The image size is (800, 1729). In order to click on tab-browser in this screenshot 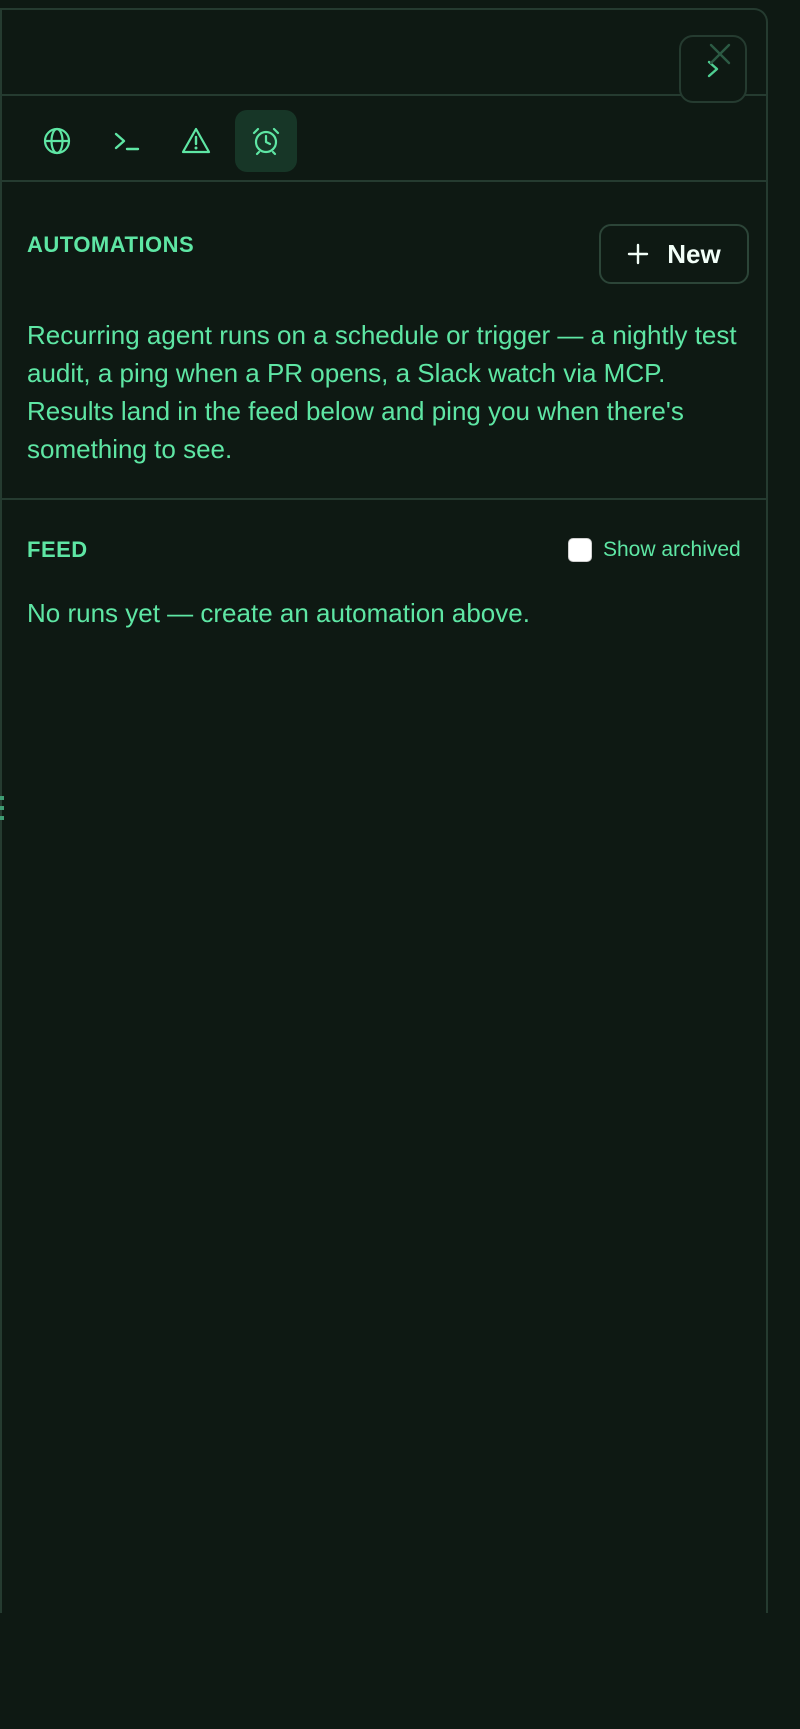, I will do `click(57, 141)`.